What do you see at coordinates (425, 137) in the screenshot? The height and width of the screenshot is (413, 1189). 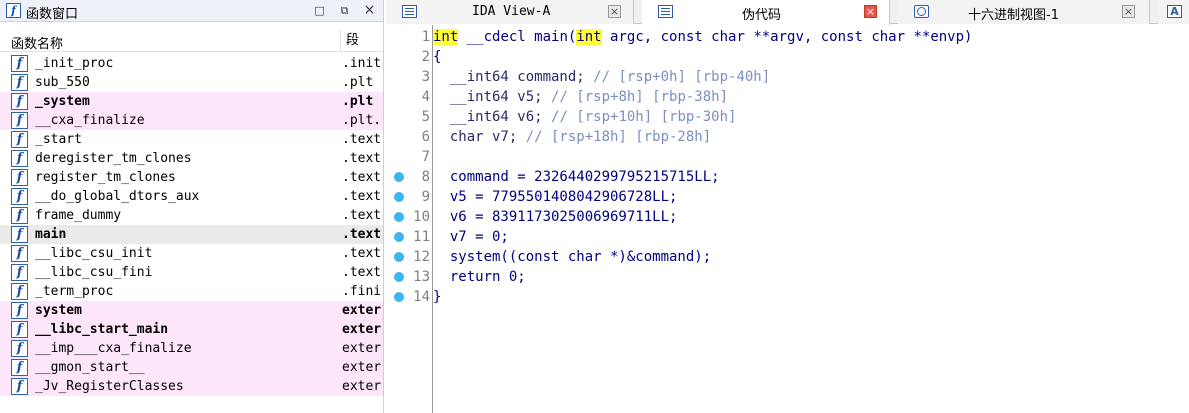 I see `line-number: 6` at bounding box center [425, 137].